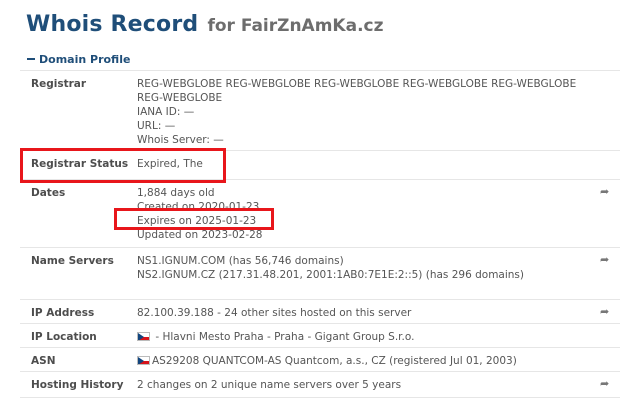 The width and height of the screenshot is (640, 400). What do you see at coordinates (48, 193) in the screenshot?
I see `row-label: Dates` at bounding box center [48, 193].